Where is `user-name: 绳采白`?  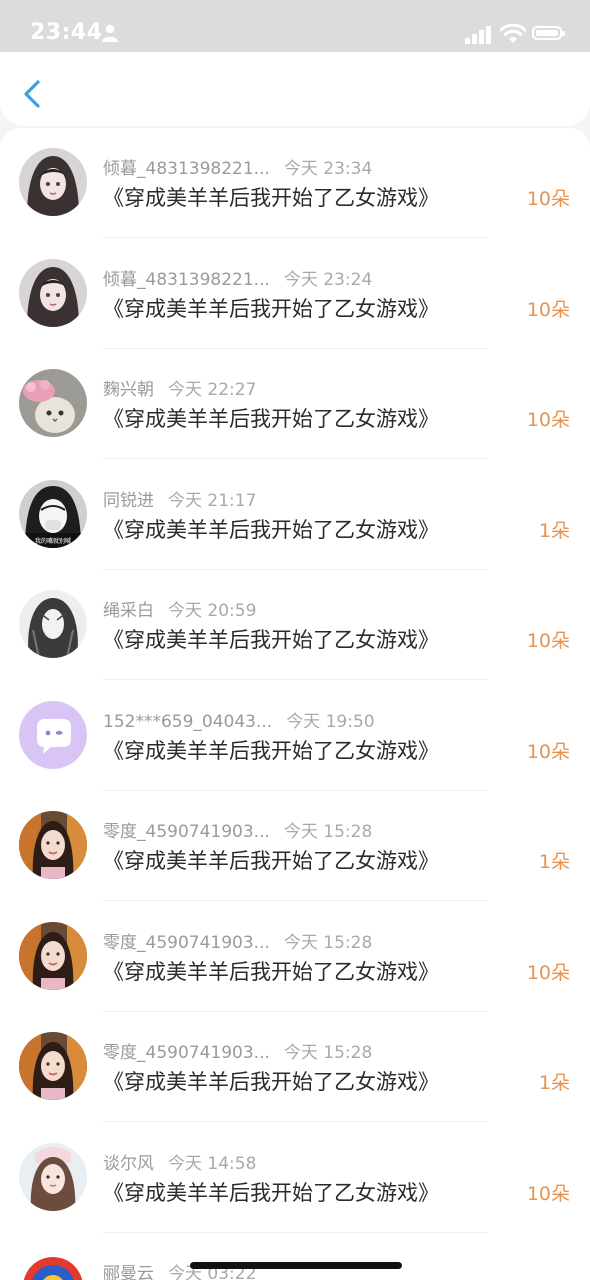
user-name: 绳采白 is located at coordinates (128, 608).